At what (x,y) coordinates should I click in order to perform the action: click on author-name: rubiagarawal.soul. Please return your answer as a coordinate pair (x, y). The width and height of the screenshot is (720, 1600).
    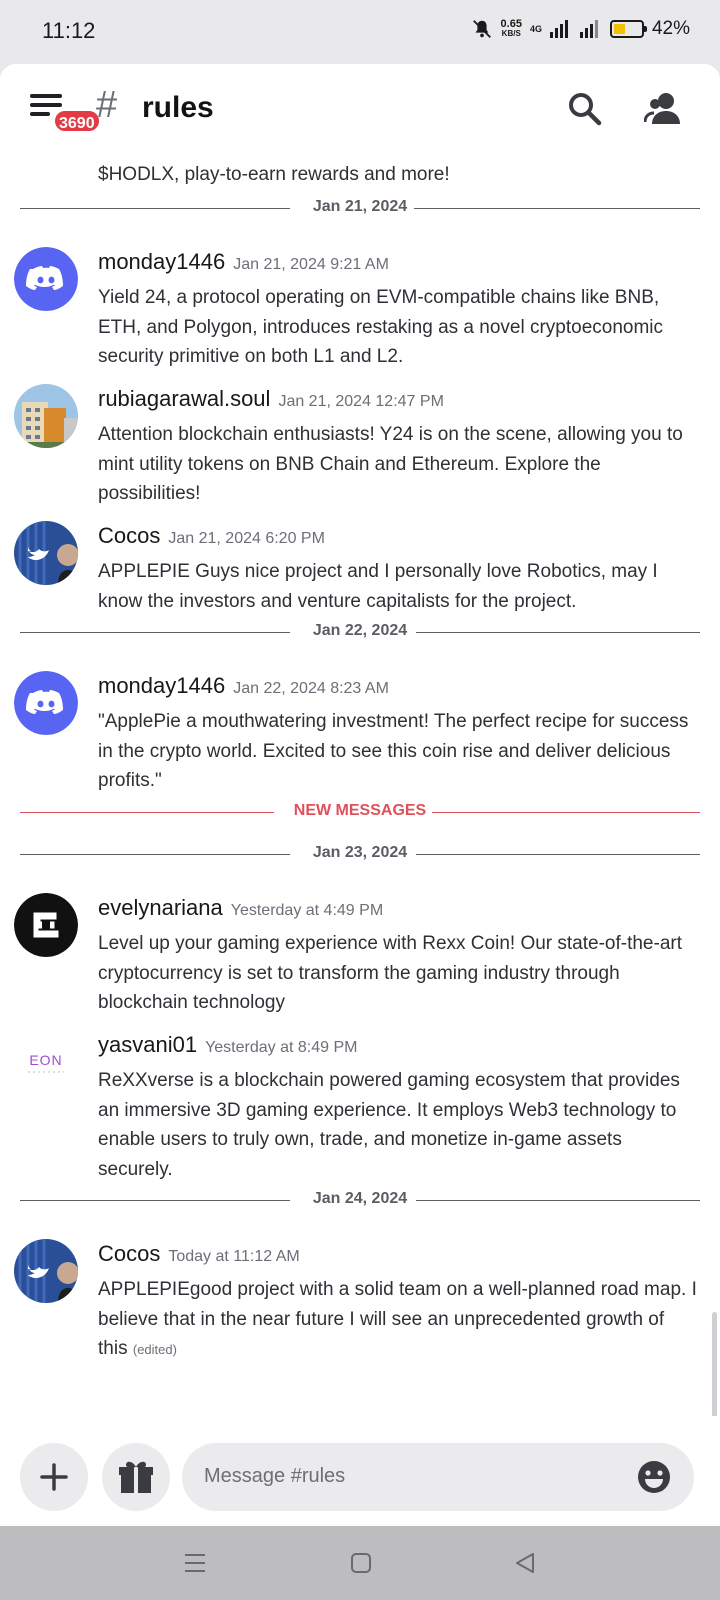
    Looking at the image, I should click on (184, 398).